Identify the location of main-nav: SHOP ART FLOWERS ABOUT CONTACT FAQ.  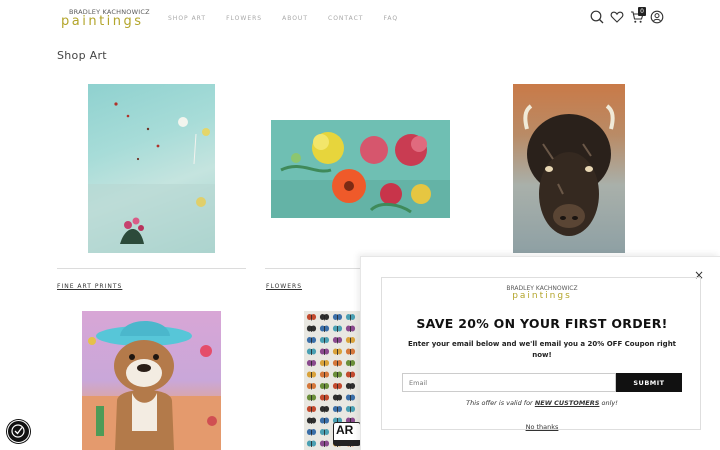
(293, 18).